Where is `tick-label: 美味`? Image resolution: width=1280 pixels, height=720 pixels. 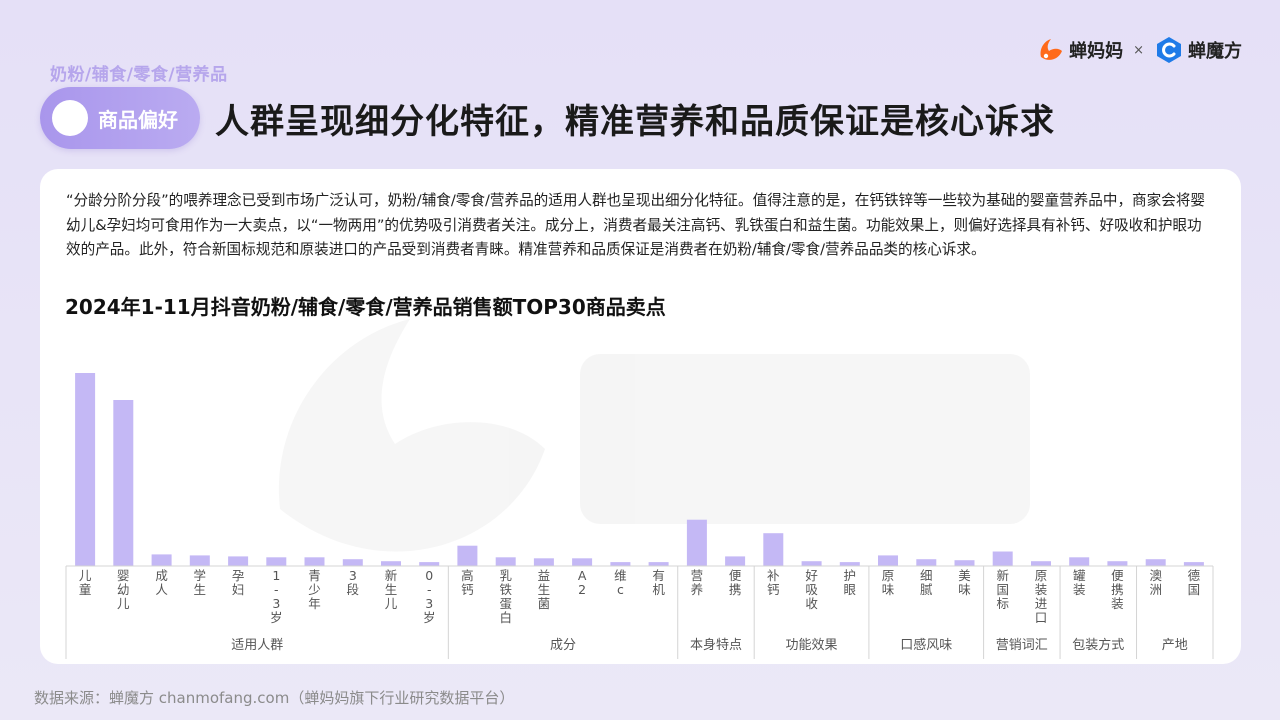 tick-label: 美味 is located at coordinates (964, 582).